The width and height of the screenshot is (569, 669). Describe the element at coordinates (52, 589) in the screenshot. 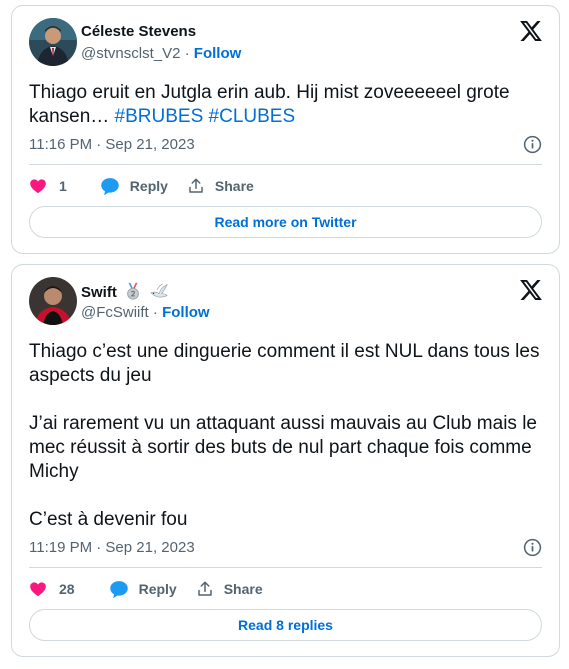

I see `like-button: 28` at that location.